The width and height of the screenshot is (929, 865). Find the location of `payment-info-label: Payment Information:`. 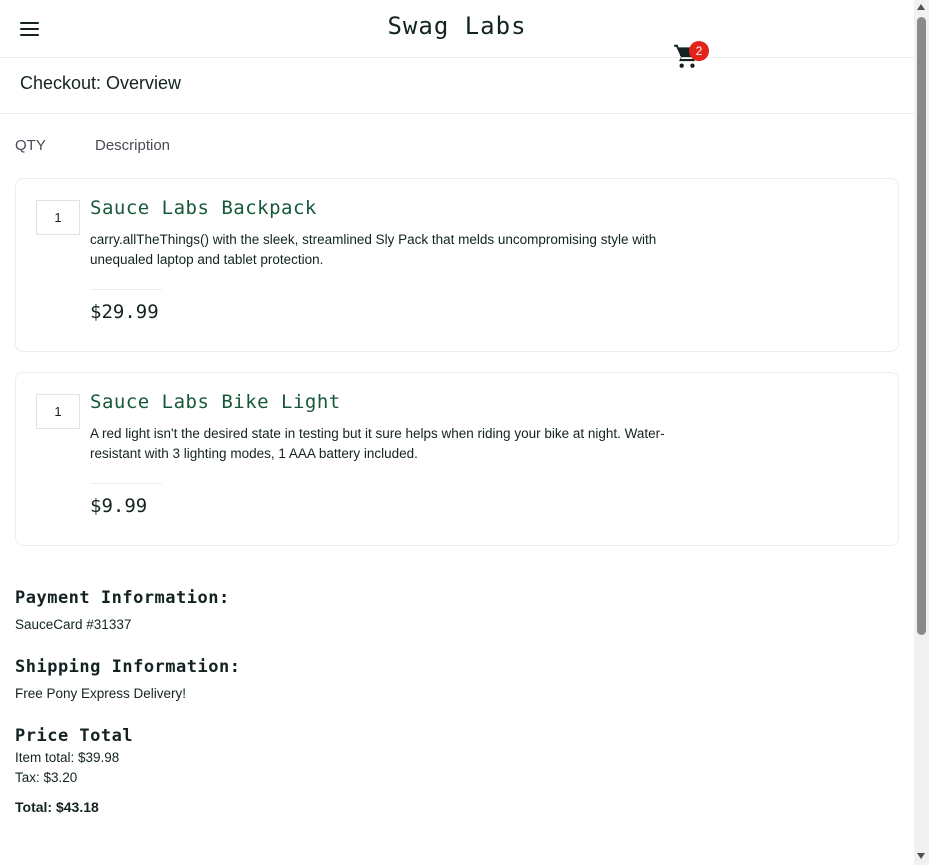

payment-info-label: Payment Information: is located at coordinates (122, 598).